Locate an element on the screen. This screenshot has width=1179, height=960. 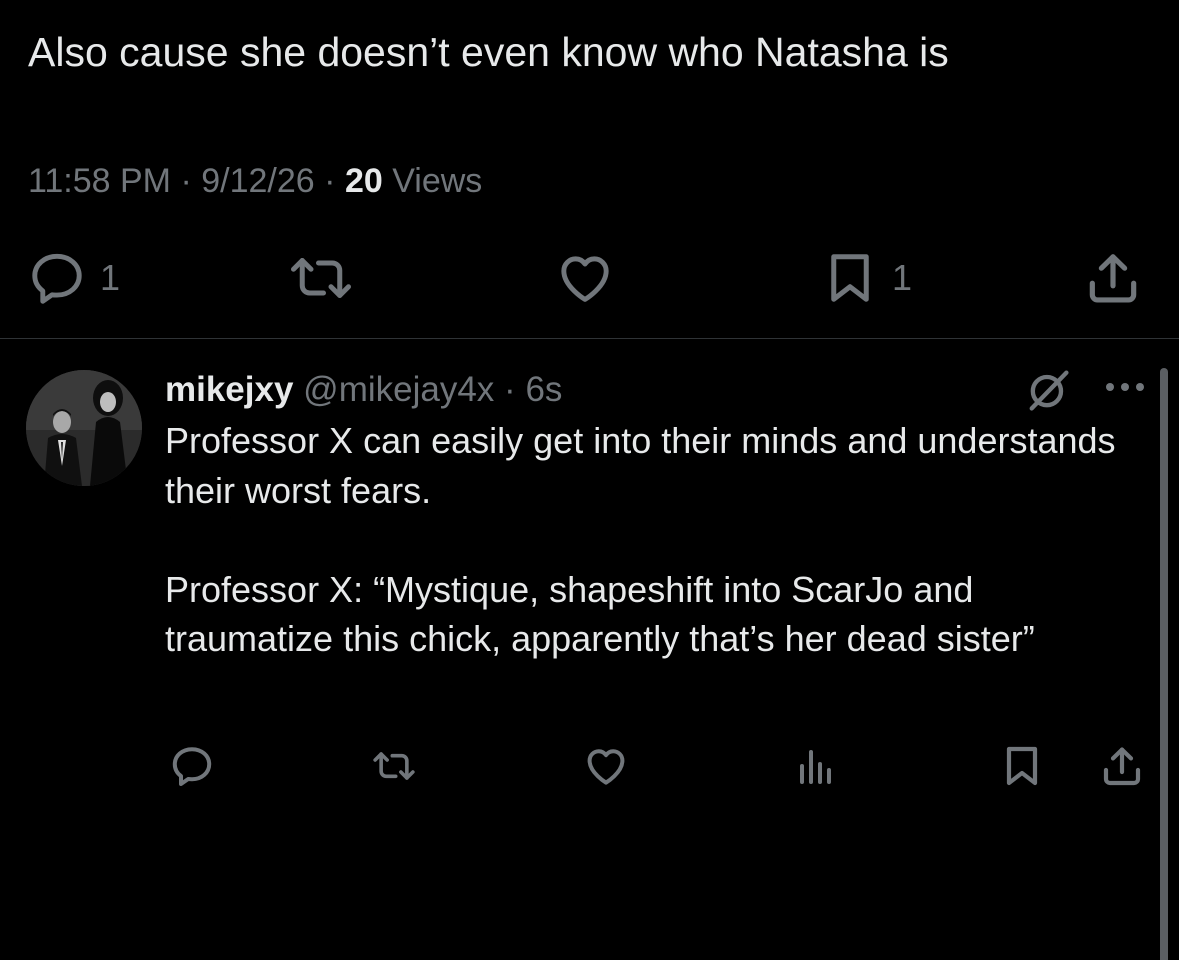
bar-chart-icon is located at coordinates (816, 766).